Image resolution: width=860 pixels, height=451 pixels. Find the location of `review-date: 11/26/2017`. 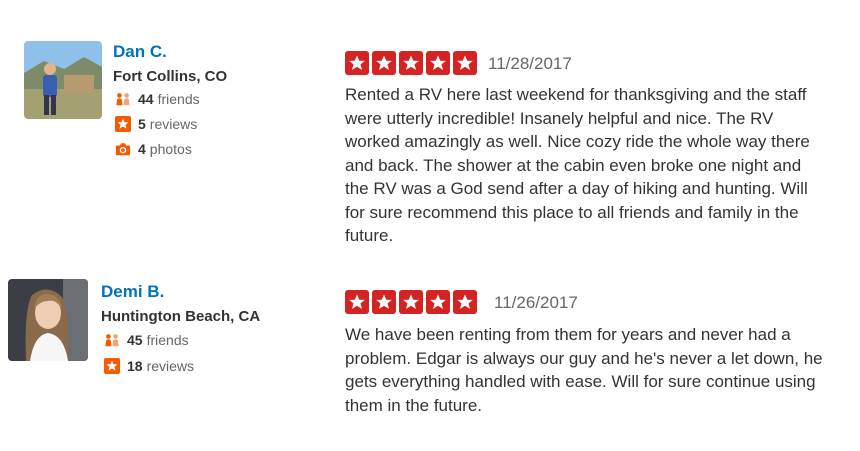

review-date: 11/26/2017 is located at coordinates (536, 302).